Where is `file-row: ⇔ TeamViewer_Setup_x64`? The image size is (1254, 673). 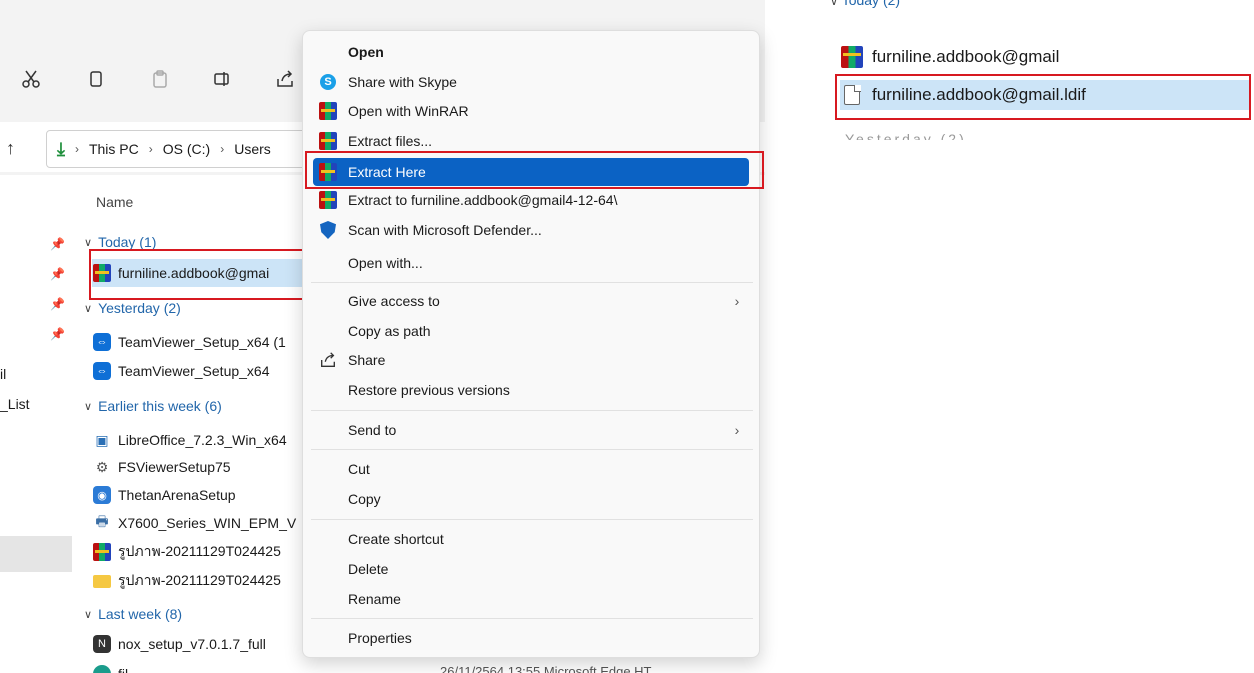 file-row: ⇔ TeamViewer_Setup_x64 is located at coordinates (181, 371).